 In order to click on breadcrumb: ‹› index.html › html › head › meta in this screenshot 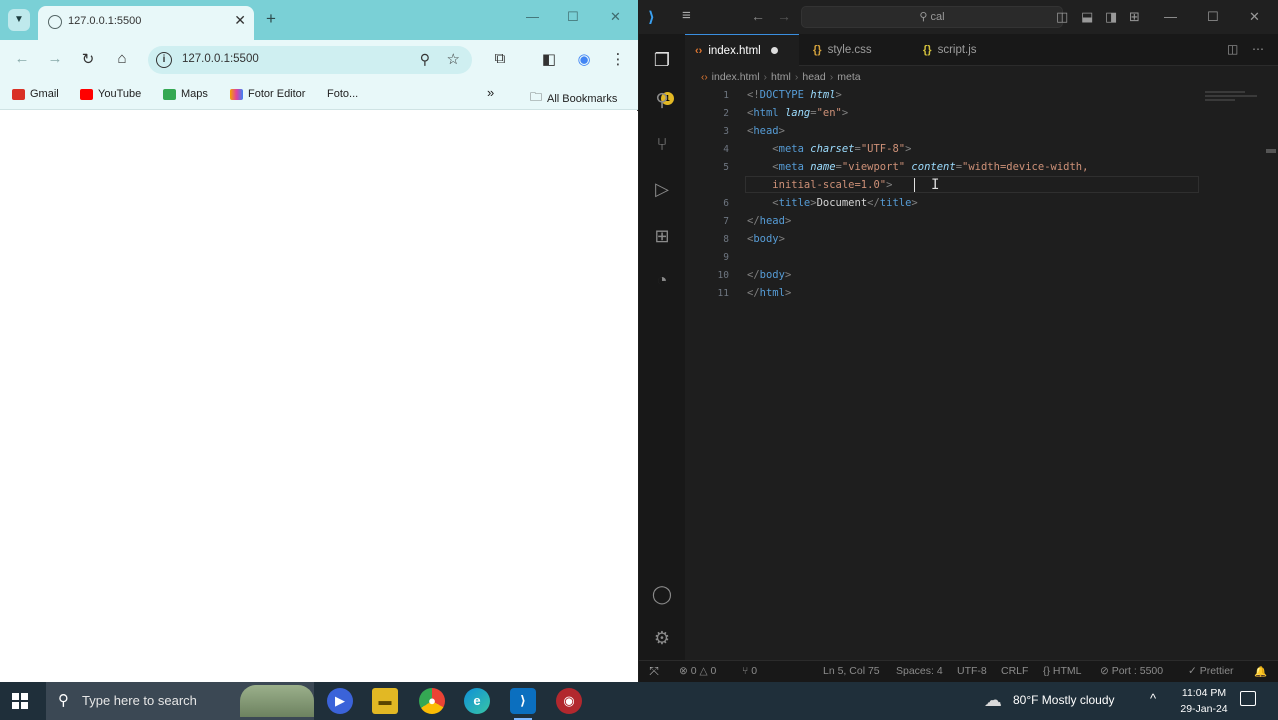, I will do `click(781, 77)`.